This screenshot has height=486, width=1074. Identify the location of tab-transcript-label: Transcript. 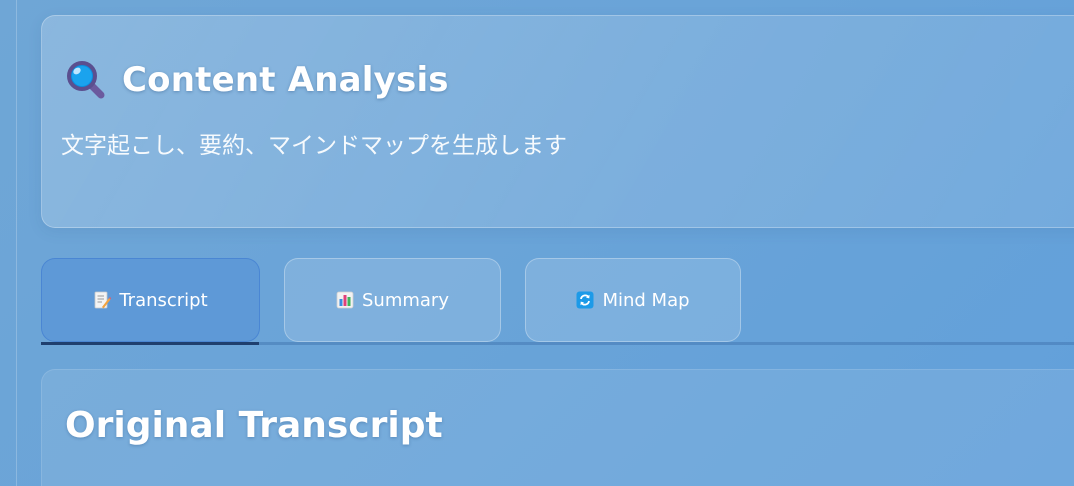
(163, 300).